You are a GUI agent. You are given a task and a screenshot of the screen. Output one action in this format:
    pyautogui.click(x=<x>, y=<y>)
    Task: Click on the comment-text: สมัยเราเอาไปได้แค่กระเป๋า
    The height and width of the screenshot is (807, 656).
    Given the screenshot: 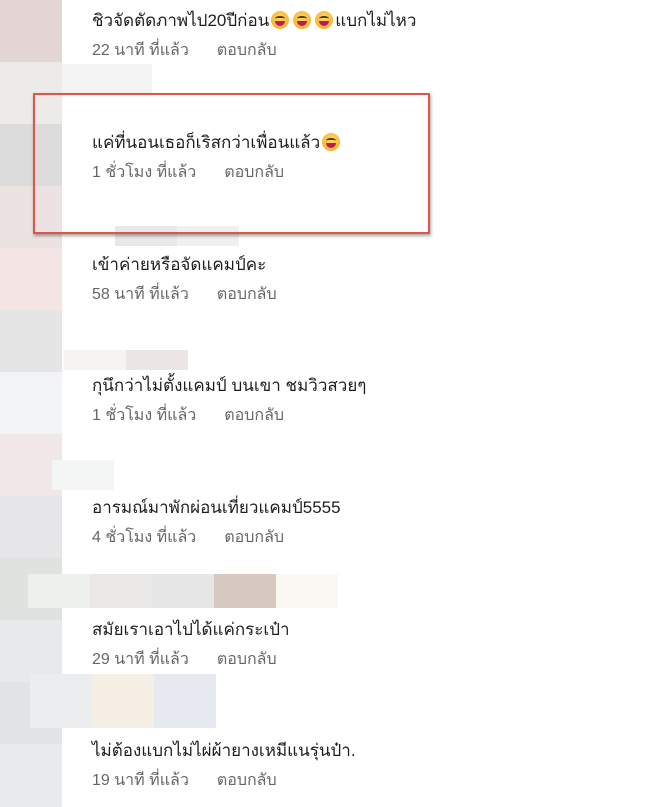 What is the action you would take?
    pyautogui.click(x=191, y=629)
    